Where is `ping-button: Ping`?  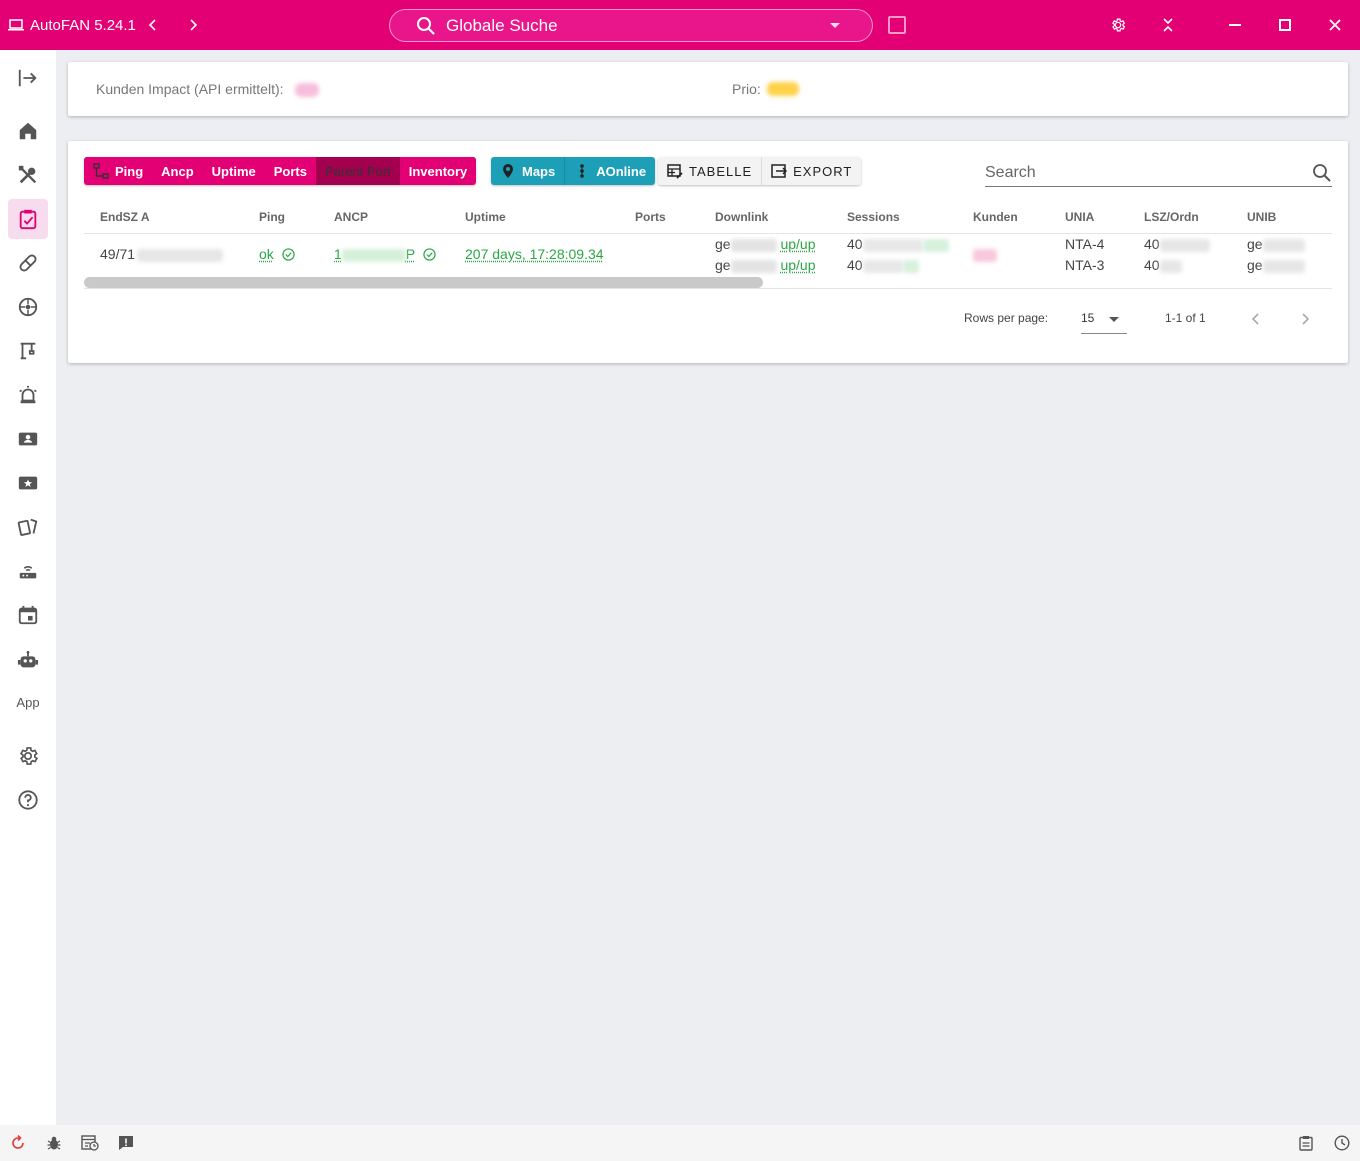 ping-button: Ping is located at coordinates (118, 171).